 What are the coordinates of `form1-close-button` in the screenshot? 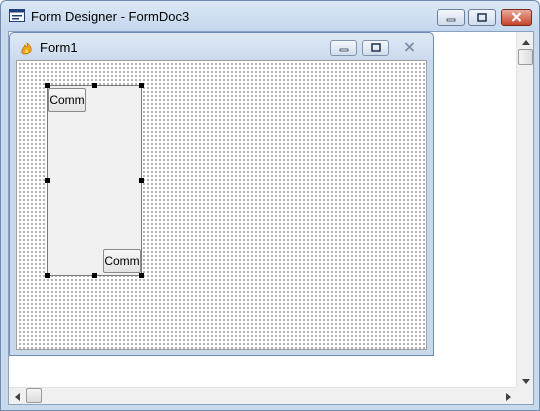 It's located at (409, 48).